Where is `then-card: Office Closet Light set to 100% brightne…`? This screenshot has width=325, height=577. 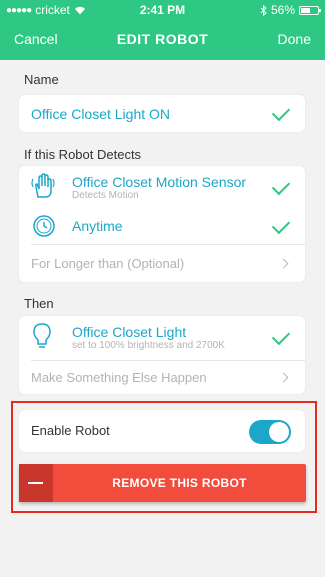 then-card: Office Closet Light set to 100% brightne… is located at coordinates (162, 355).